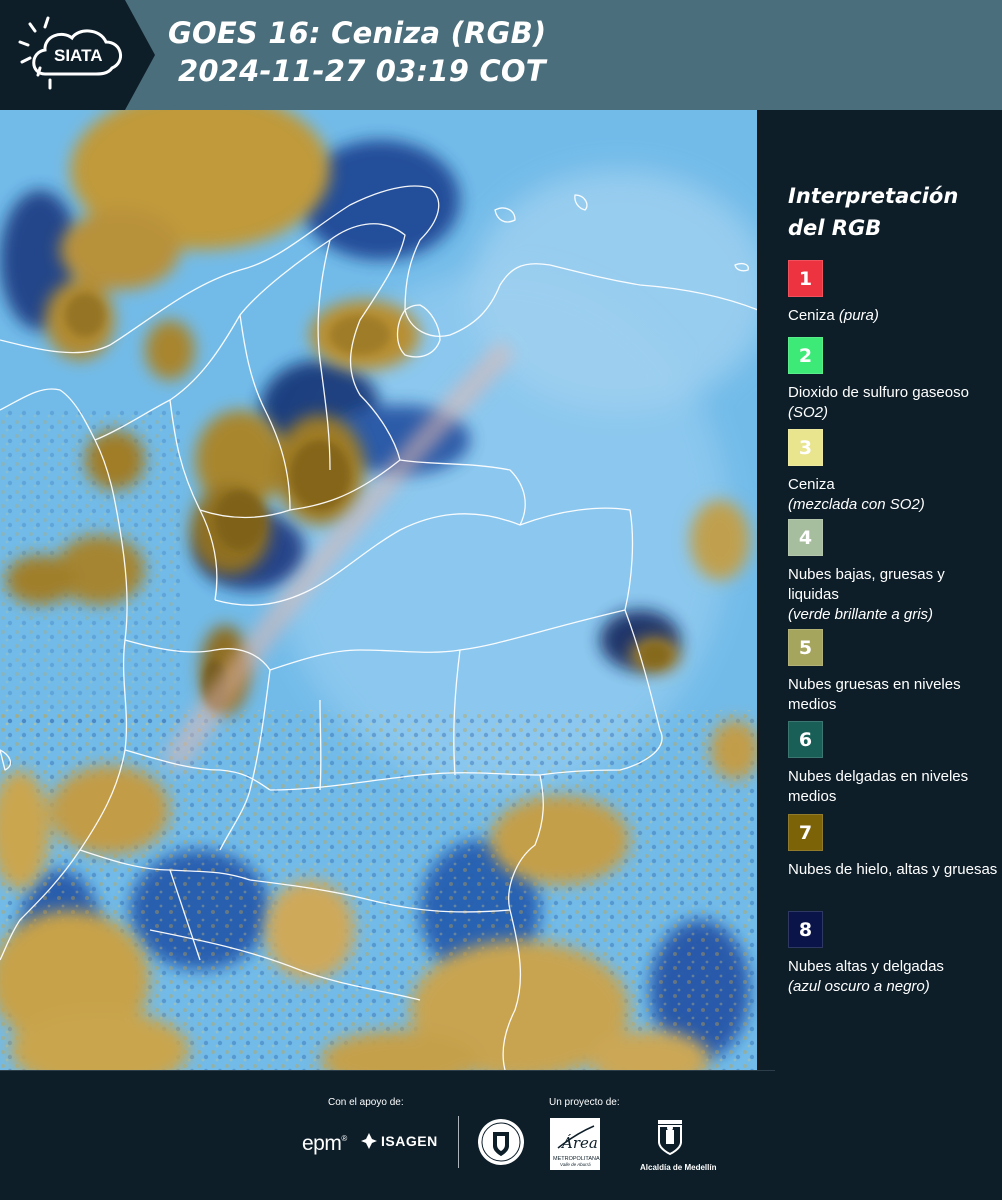  I want to click on siata-logo-text: SIATA, so click(78, 55).